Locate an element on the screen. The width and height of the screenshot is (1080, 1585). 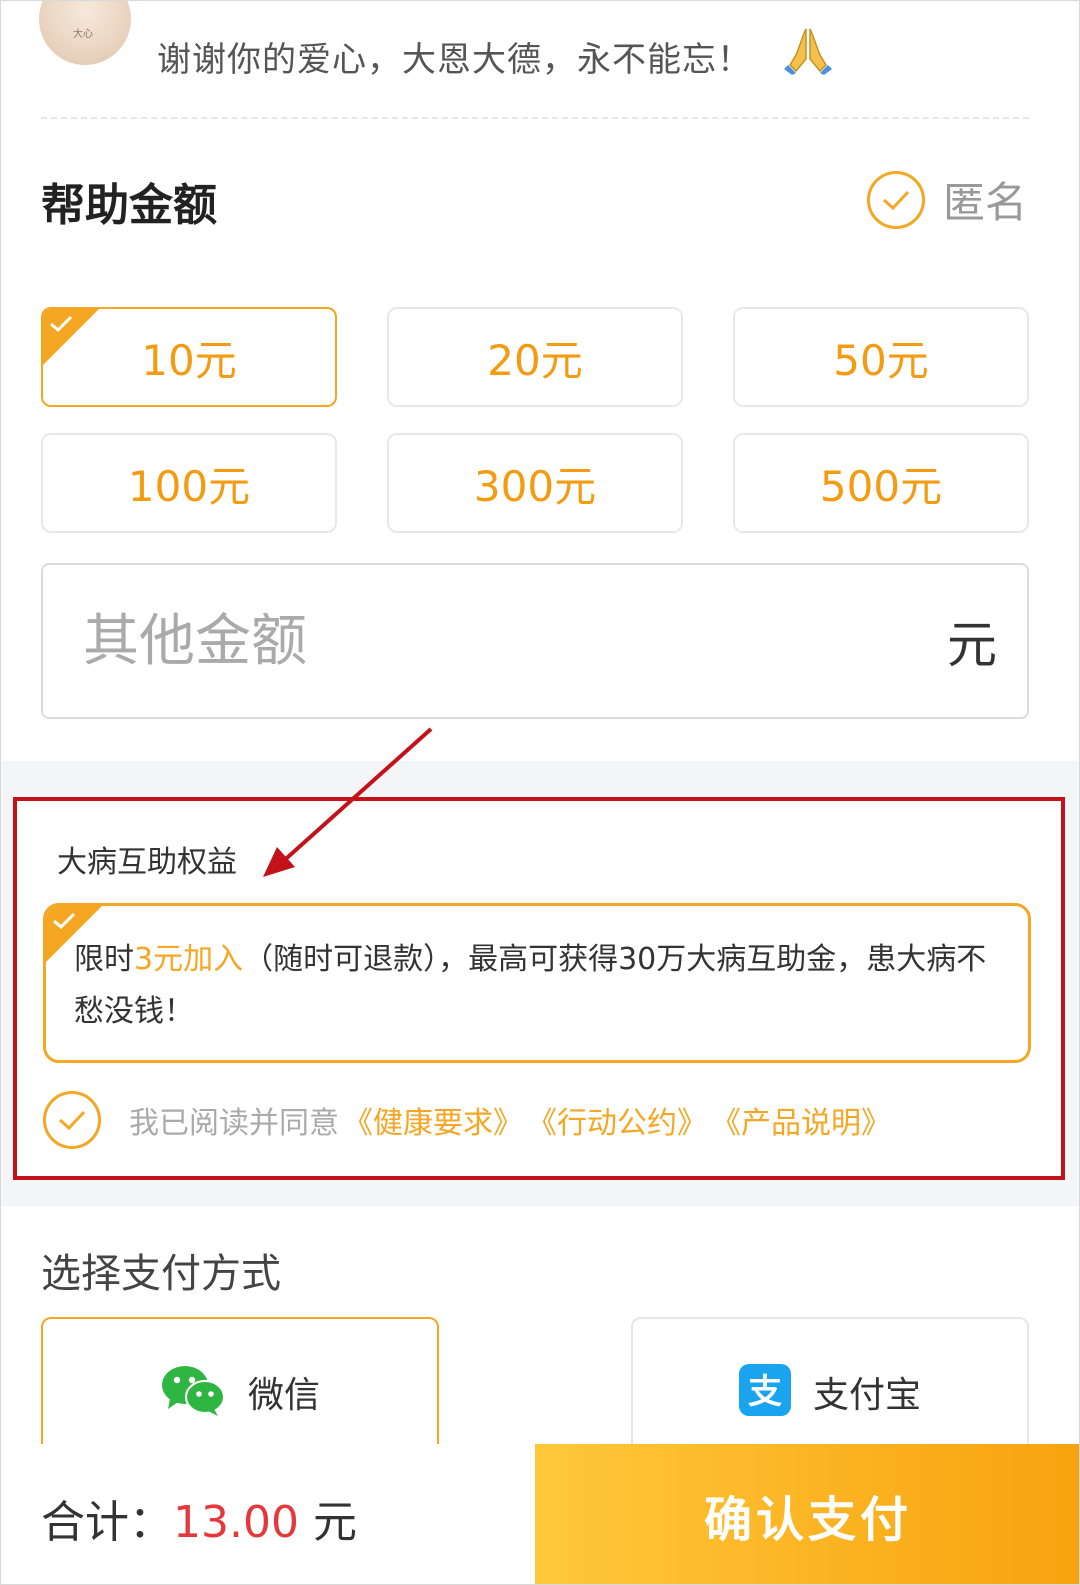
benefit-highlight: 3元加入 is located at coordinates (189, 959).